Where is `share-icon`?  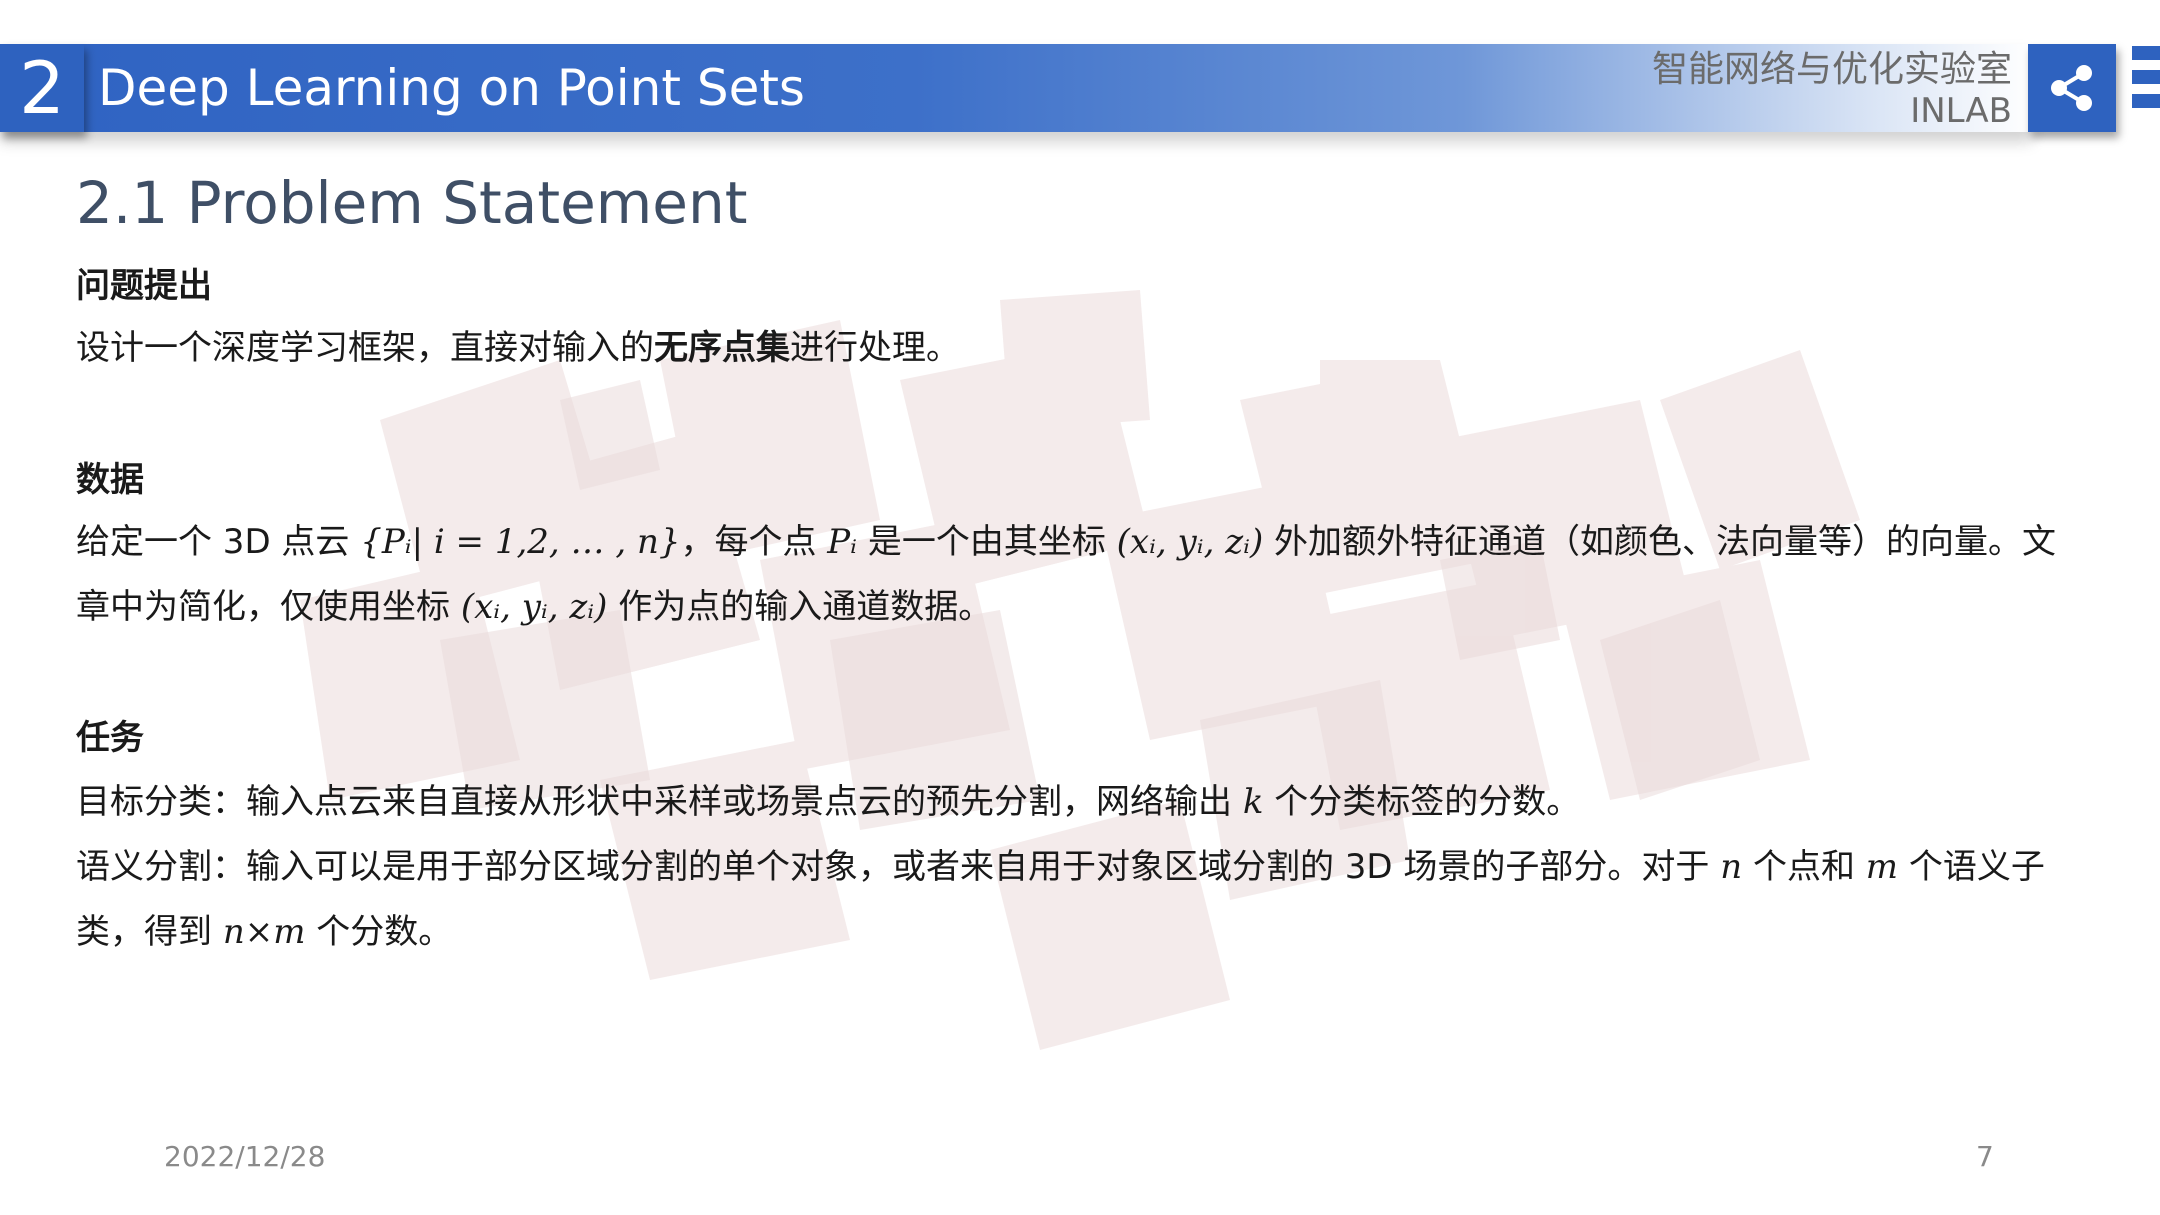
share-icon is located at coordinates (2071, 88).